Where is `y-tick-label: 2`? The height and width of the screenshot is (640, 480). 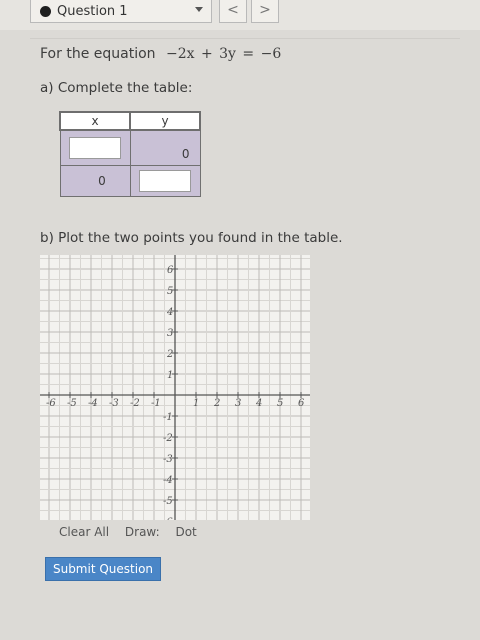
y-tick-label: 2 is located at coordinates (169, 354).